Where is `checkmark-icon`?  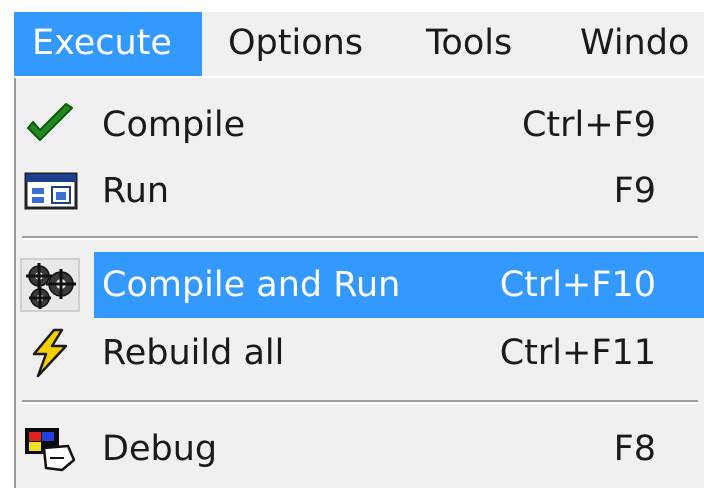
checkmark-icon is located at coordinates (50, 122).